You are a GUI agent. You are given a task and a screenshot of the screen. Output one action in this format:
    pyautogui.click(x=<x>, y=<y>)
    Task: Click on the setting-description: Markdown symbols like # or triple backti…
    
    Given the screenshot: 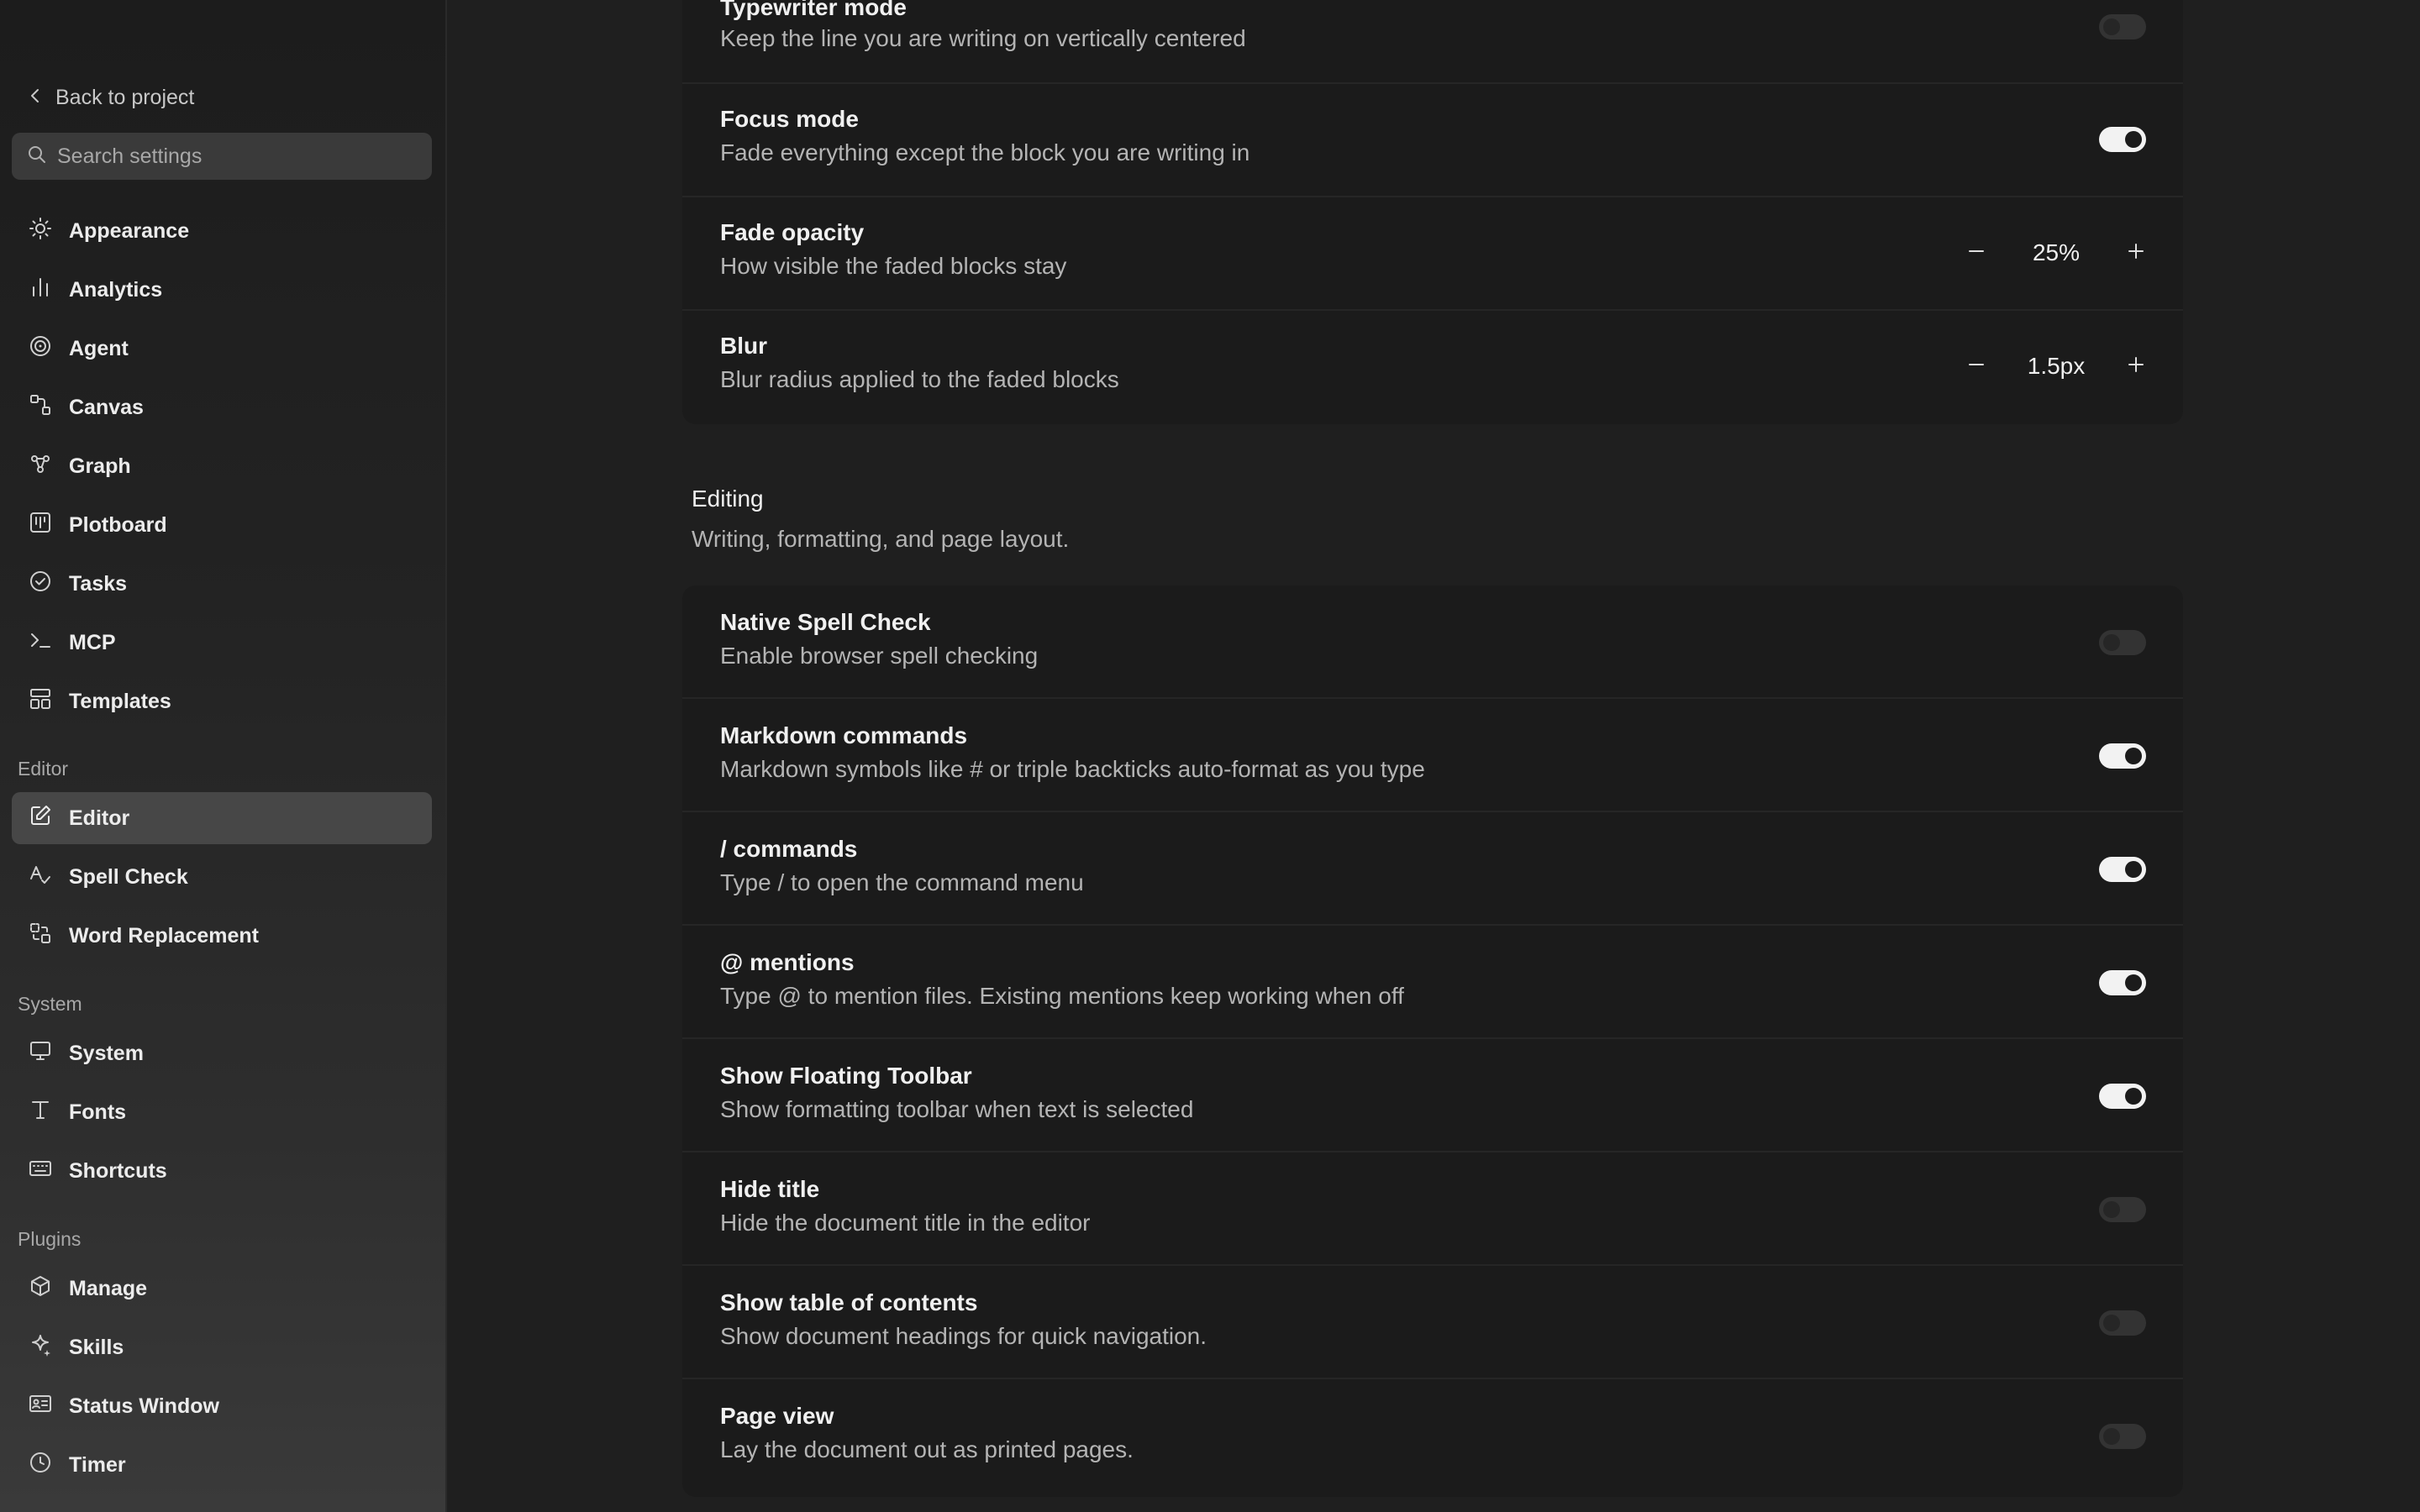 What is the action you would take?
    pyautogui.click(x=1073, y=769)
    